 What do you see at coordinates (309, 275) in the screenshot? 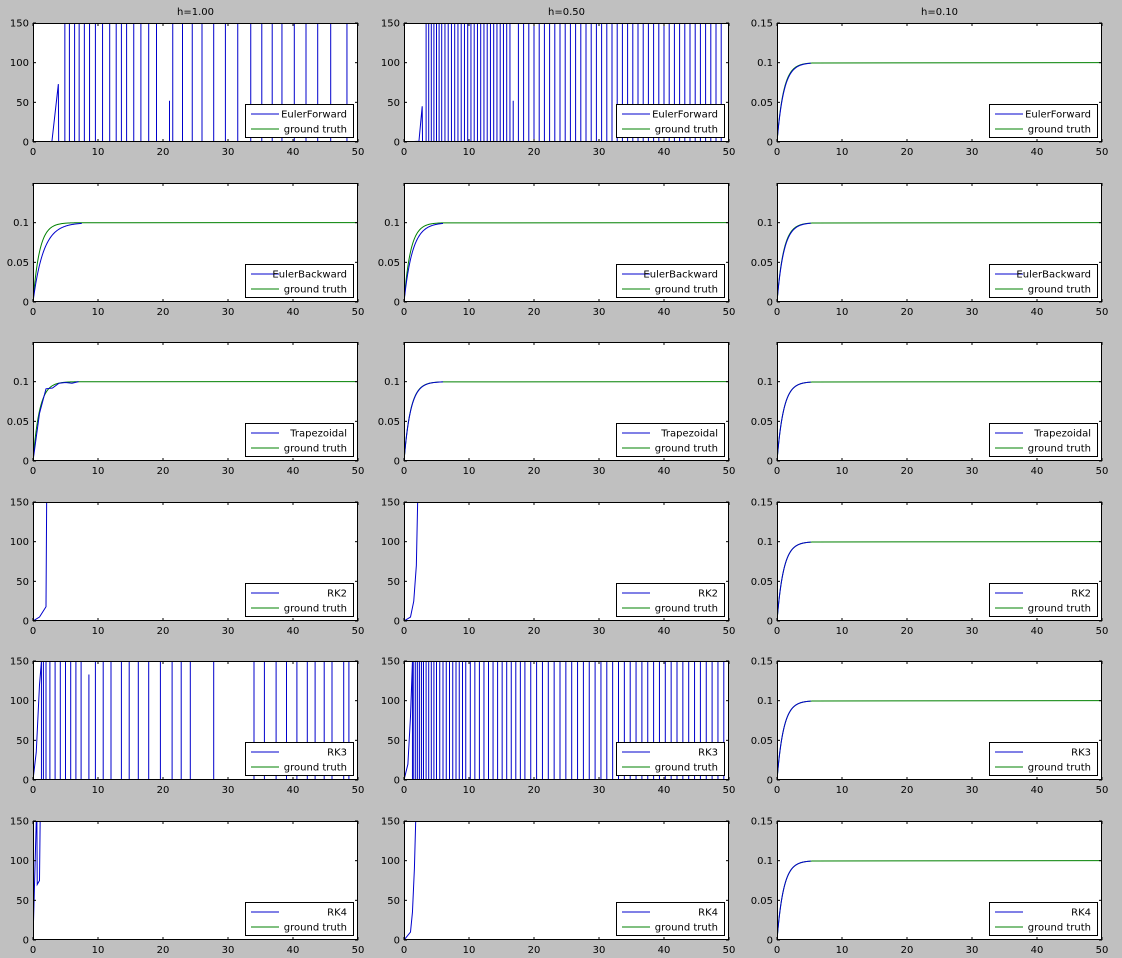
I see `legend-label-method: EulerBackward` at bounding box center [309, 275].